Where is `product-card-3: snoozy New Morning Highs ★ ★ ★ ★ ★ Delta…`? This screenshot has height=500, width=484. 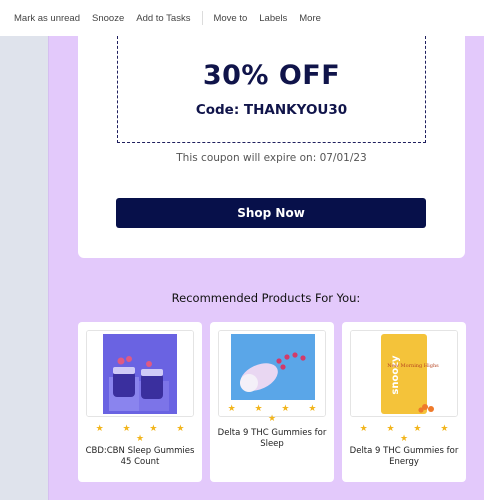 product-card-3: snoozy New Morning Highs ★ ★ ★ ★ ★ Delta… is located at coordinates (404, 402).